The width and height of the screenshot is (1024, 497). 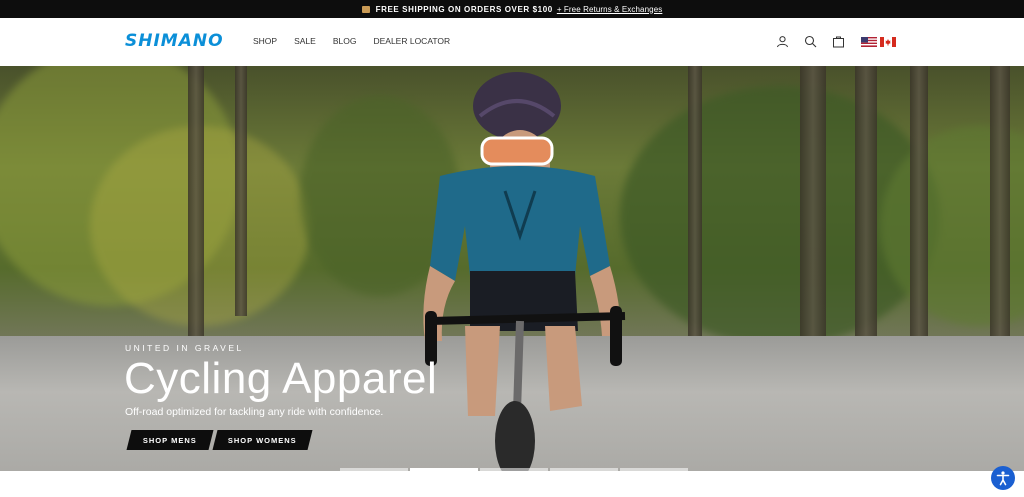 What do you see at coordinates (869, 42) in the screenshot?
I see `us-flag-icon` at bounding box center [869, 42].